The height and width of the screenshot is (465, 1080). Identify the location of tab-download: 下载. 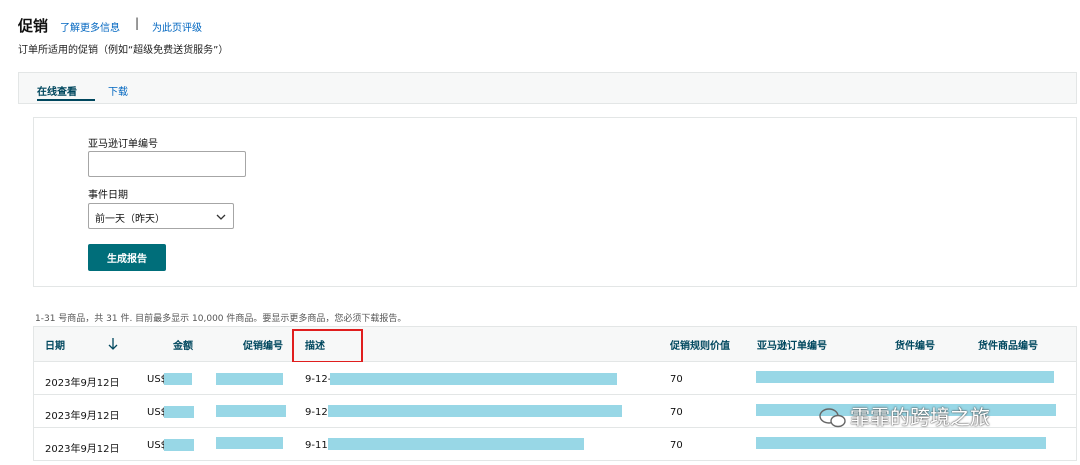
(118, 90).